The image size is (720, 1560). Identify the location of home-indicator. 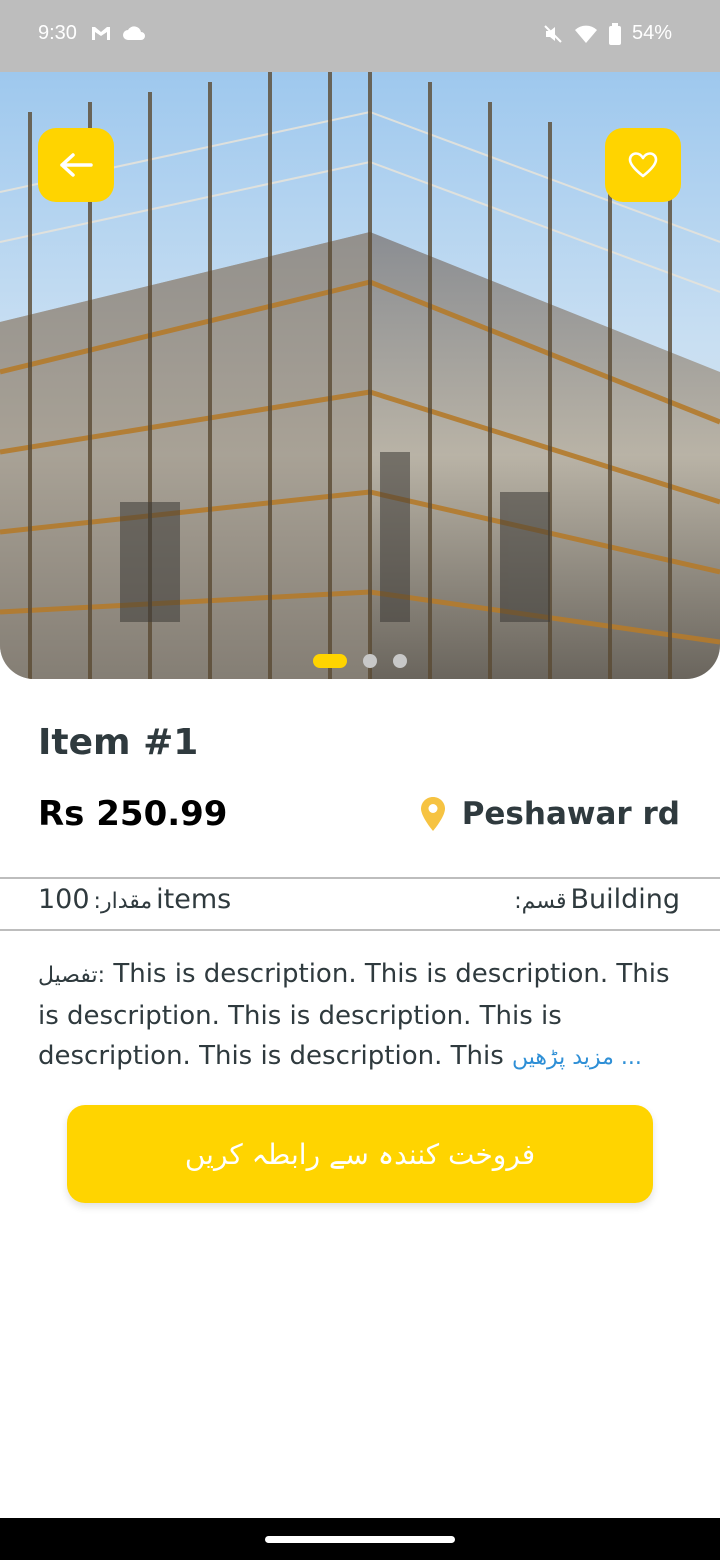
(360, 1539).